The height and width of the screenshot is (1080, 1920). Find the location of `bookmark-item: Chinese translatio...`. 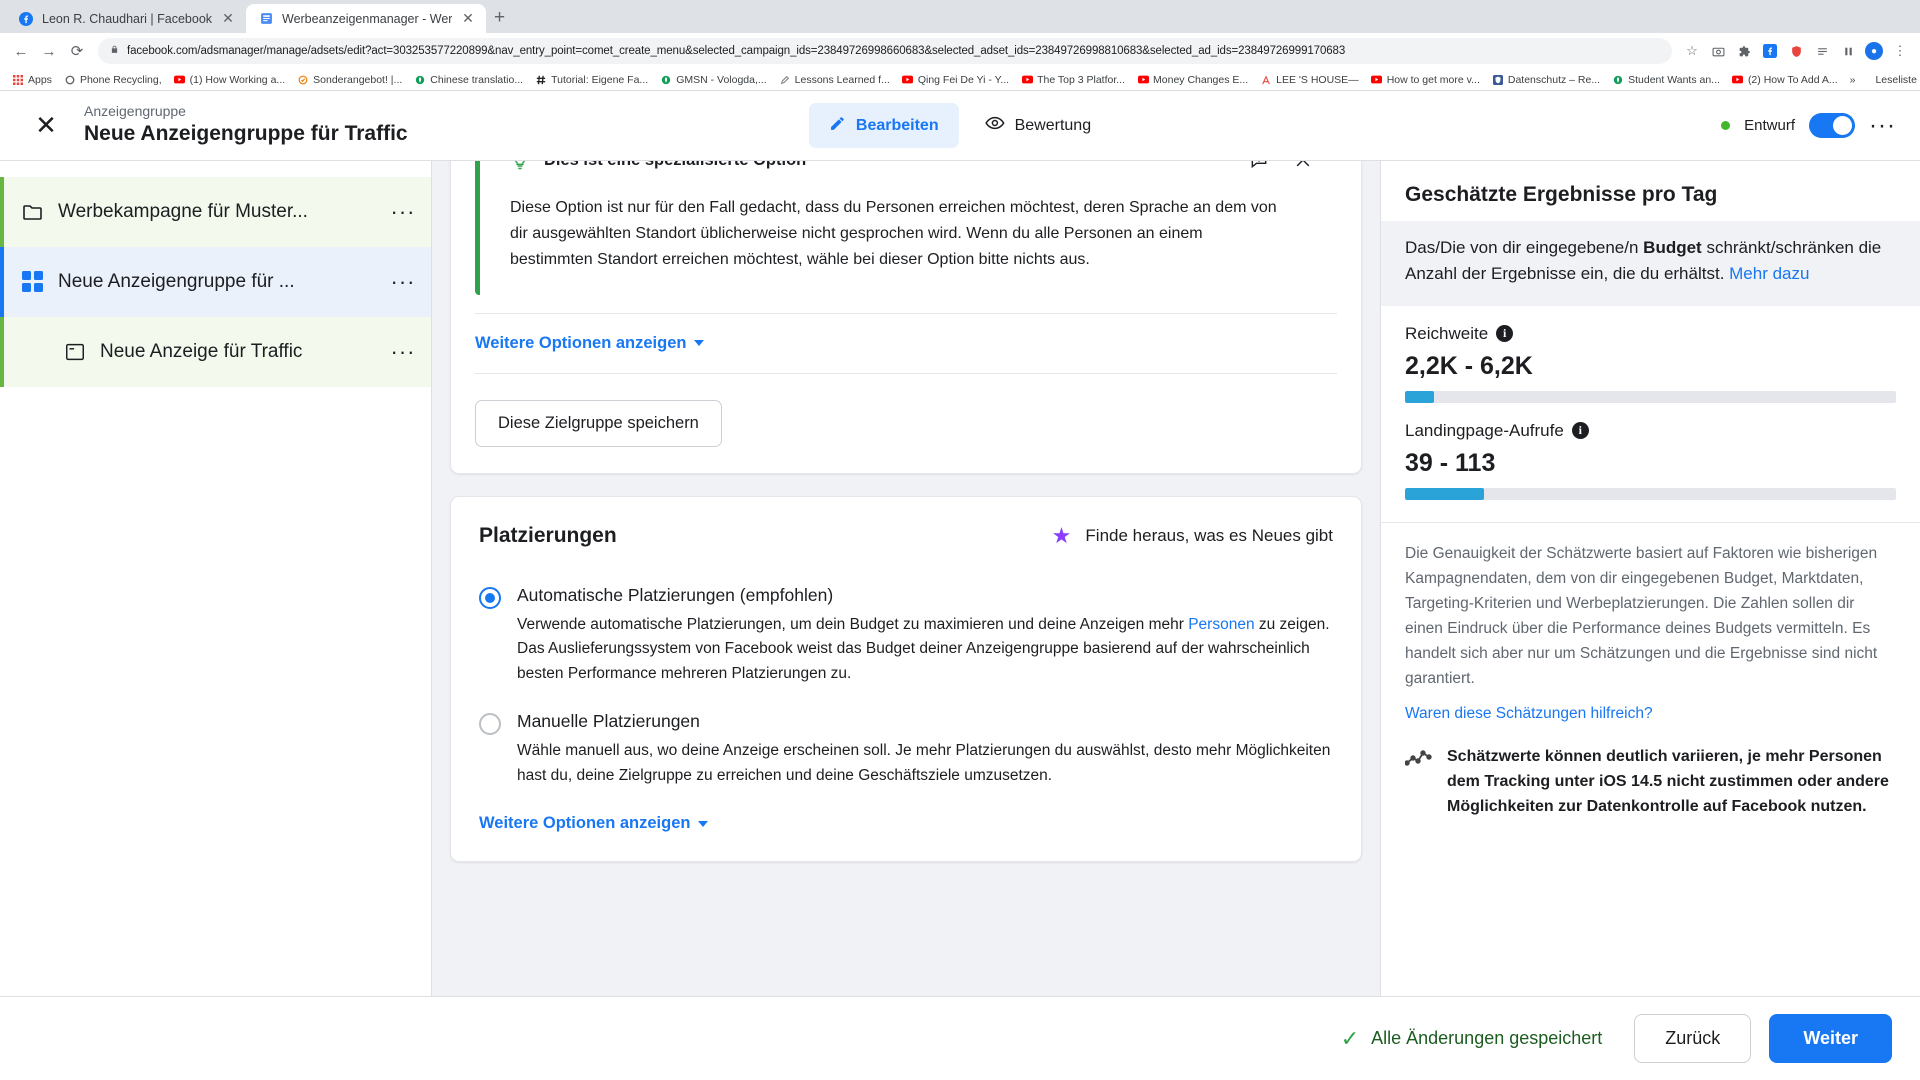

bookmark-item: Chinese translatio... is located at coordinates (468, 80).